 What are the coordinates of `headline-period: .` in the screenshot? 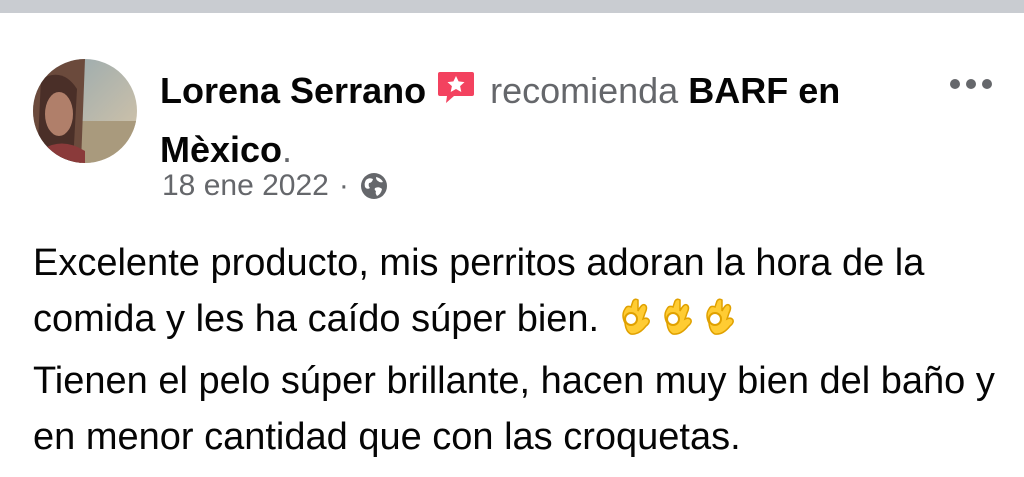 It's located at (287, 149).